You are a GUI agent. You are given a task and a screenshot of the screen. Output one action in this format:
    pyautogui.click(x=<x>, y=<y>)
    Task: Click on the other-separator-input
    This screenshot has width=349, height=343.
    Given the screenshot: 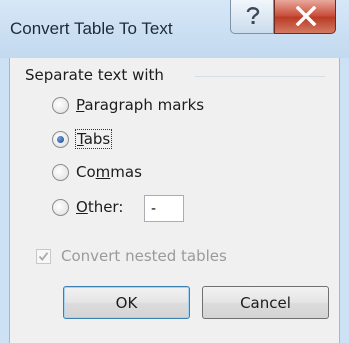 What is the action you would take?
    pyautogui.click(x=164, y=208)
    